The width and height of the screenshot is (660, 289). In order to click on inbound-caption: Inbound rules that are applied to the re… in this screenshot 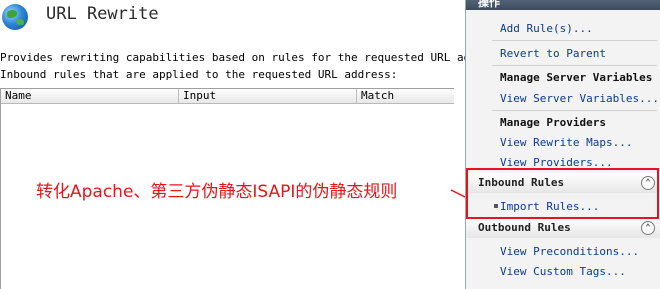, I will do `click(199, 74)`.